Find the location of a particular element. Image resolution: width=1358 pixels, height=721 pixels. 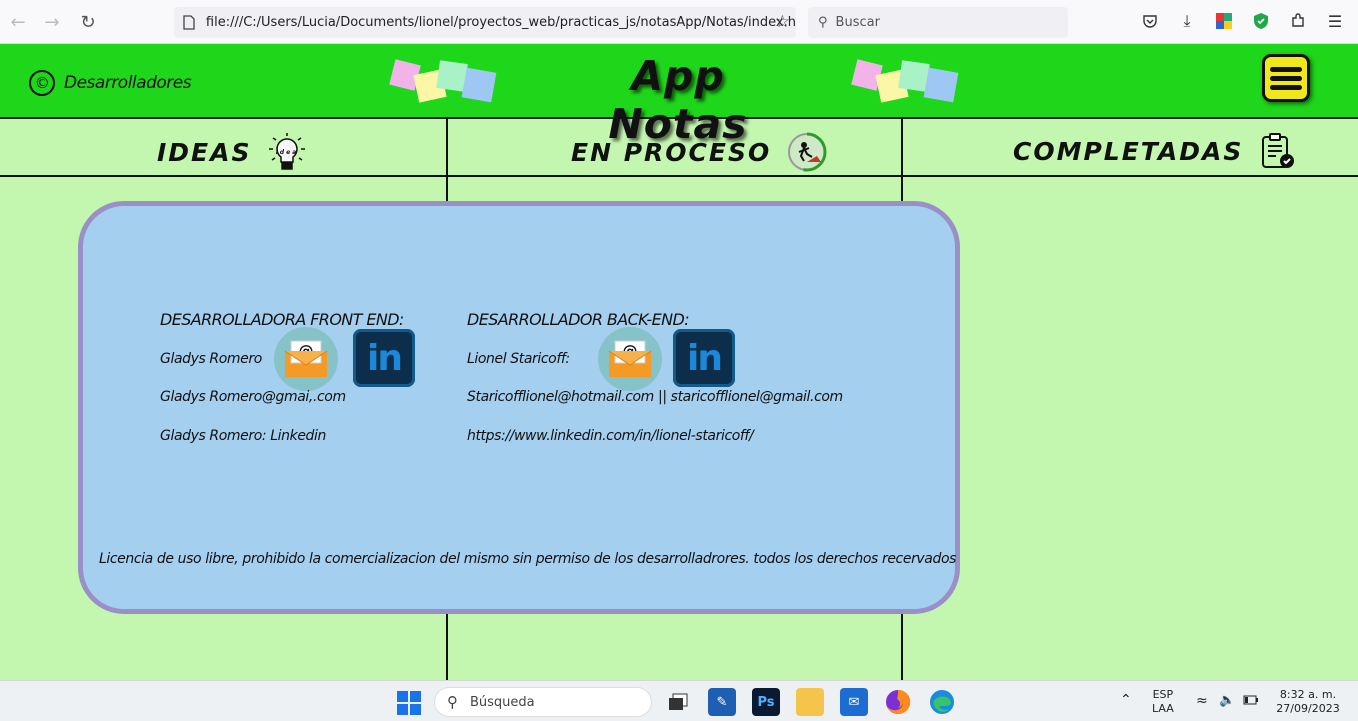

taskbar-search-placeholder: Búsqueda is located at coordinates (502, 702).